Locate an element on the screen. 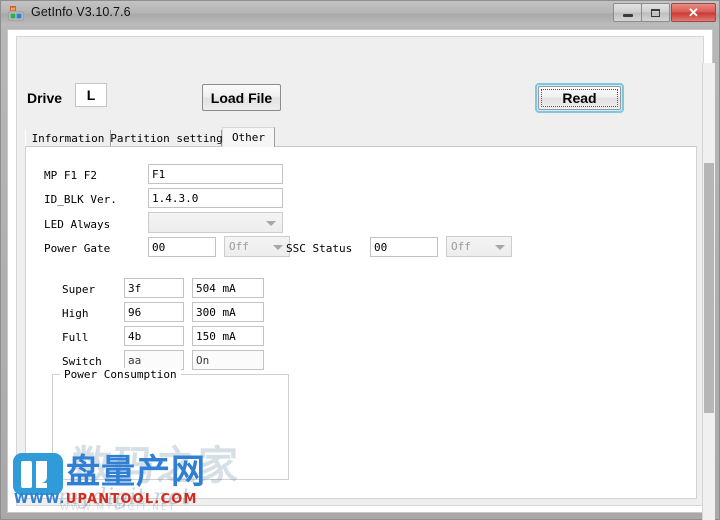  vertical-scrollbar is located at coordinates (708, 291).